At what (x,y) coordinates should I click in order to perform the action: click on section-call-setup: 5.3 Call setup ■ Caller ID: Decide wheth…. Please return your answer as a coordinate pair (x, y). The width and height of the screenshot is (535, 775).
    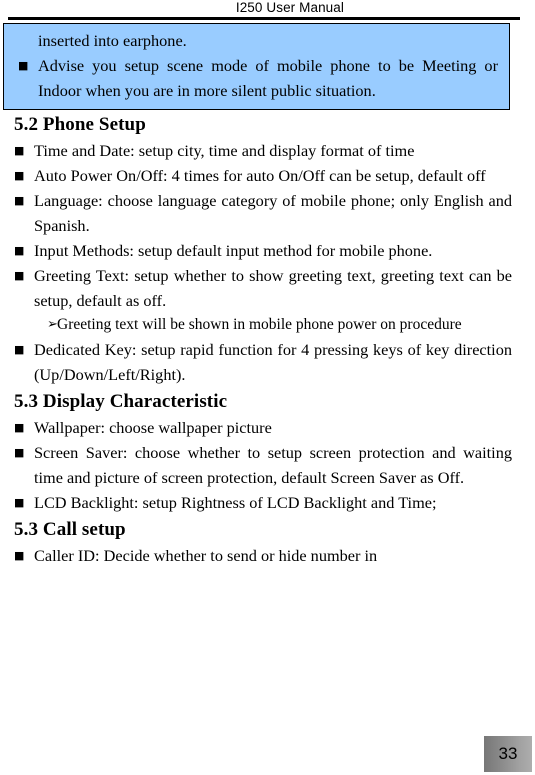
    Looking at the image, I should click on (267, 541).